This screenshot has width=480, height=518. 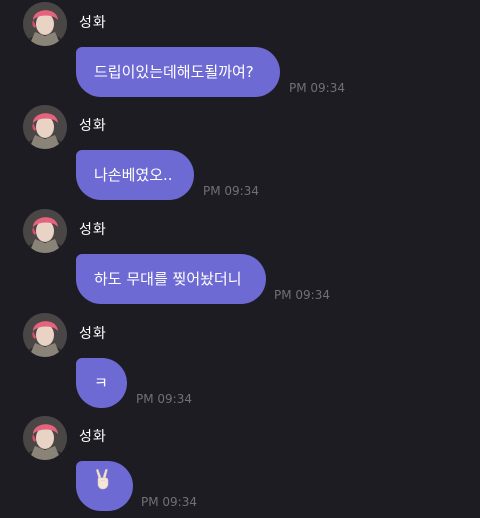 I want to click on message-bubble: 하도 무대를 찢어놨더니, so click(x=171, y=279).